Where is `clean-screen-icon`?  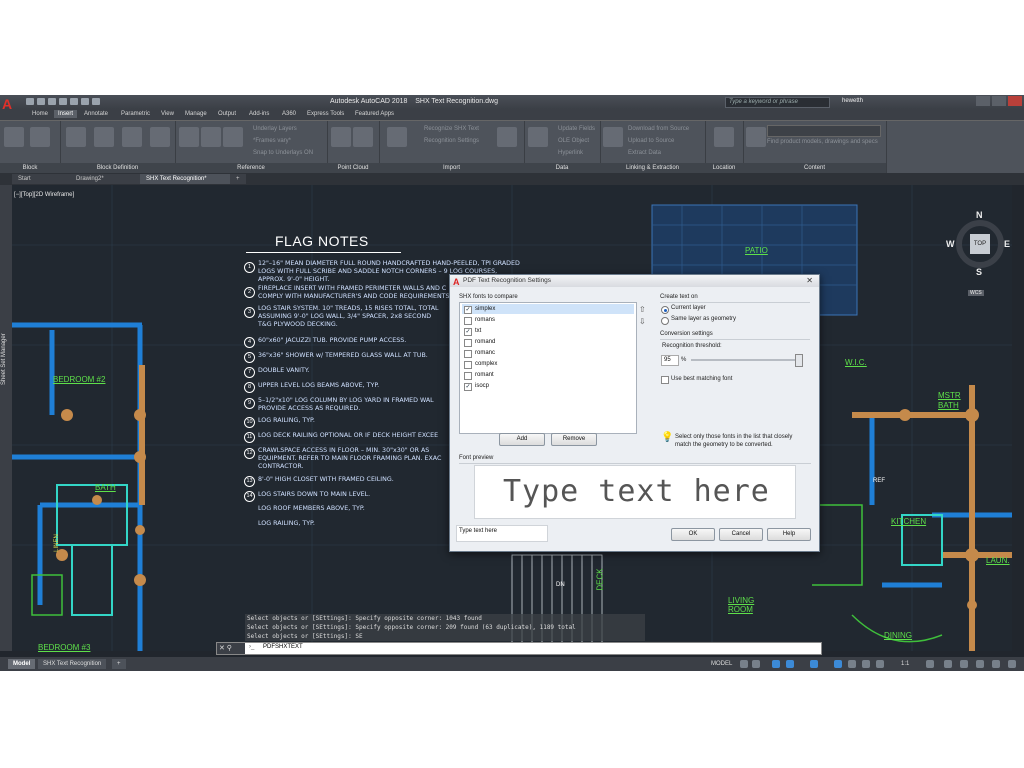
clean-screen-icon is located at coordinates (996, 664).